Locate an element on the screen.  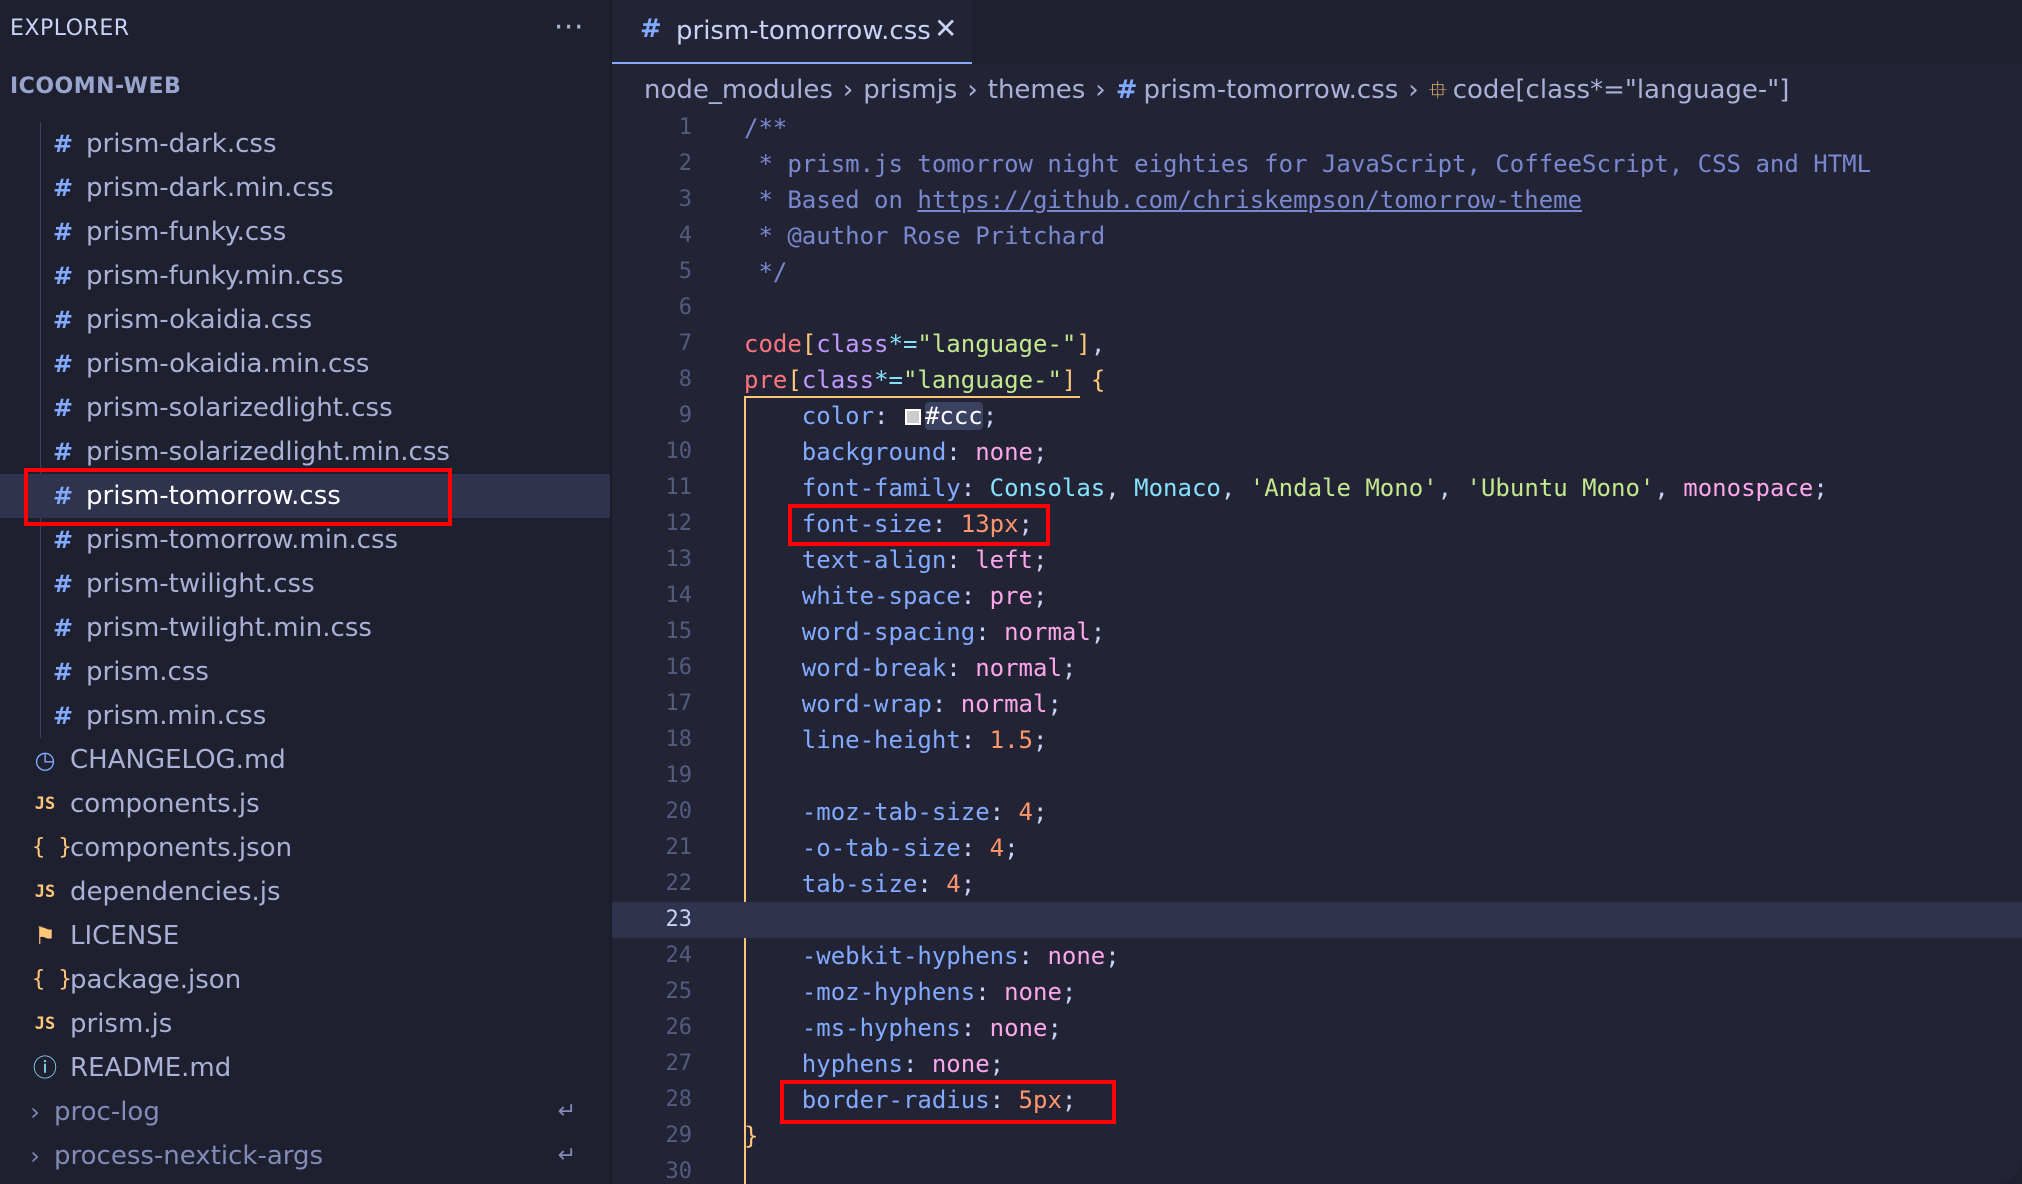
file-components-js: JS components.js is located at coordinates (305, 804).